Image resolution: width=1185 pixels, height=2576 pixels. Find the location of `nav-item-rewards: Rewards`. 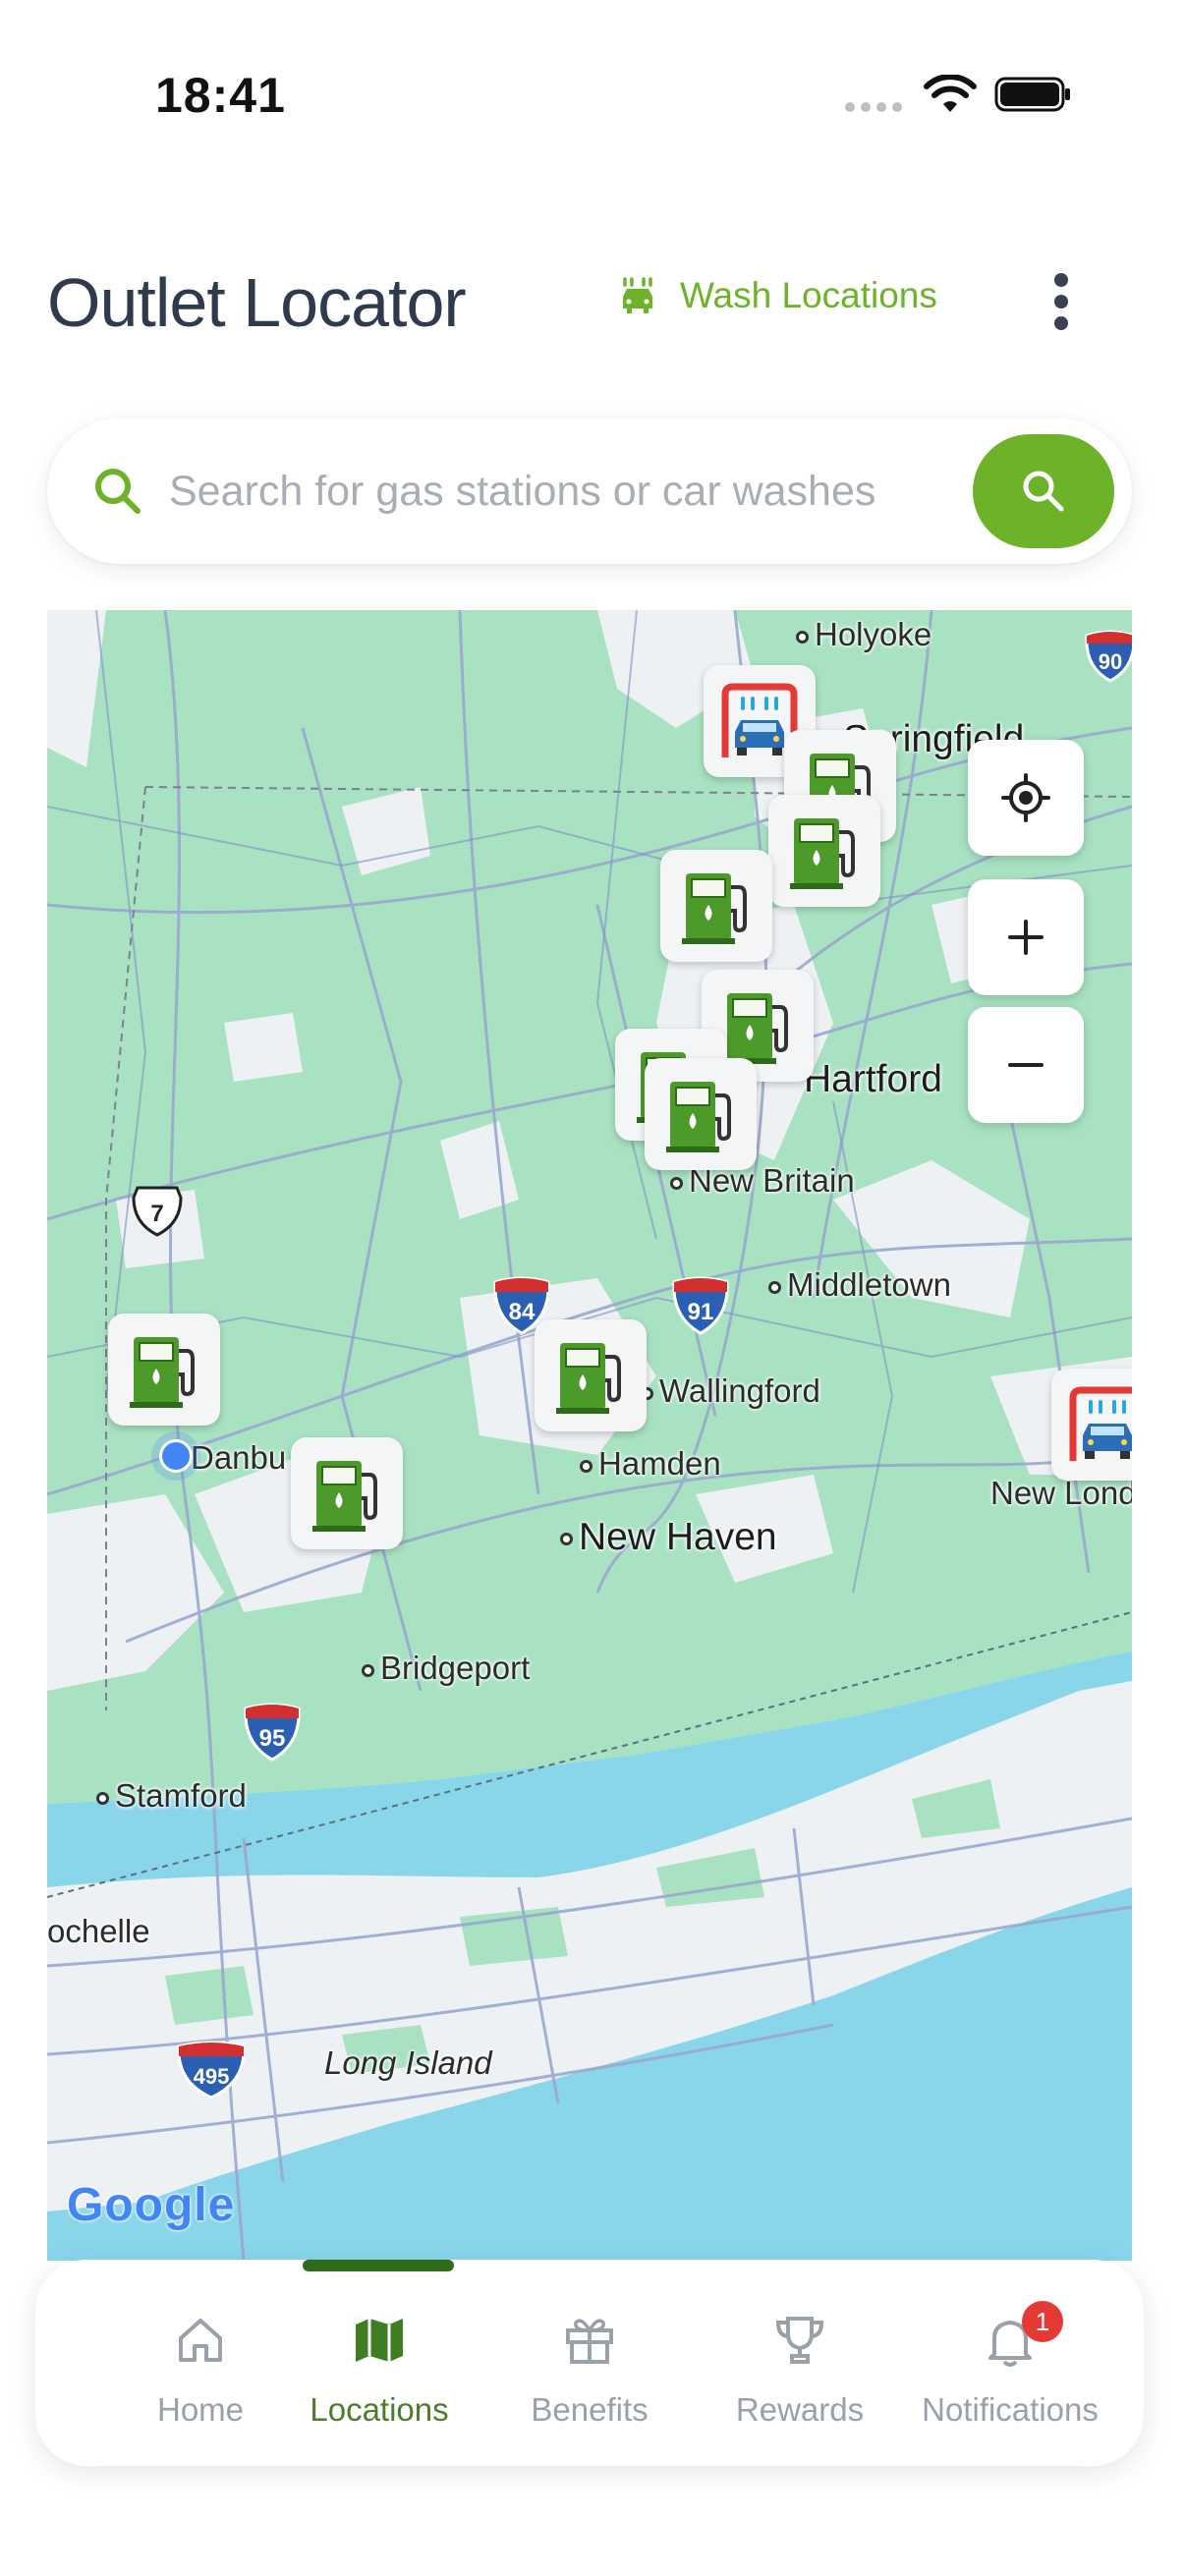

nav-item-rewards: Rewards is located at coordinates (800, 2379).